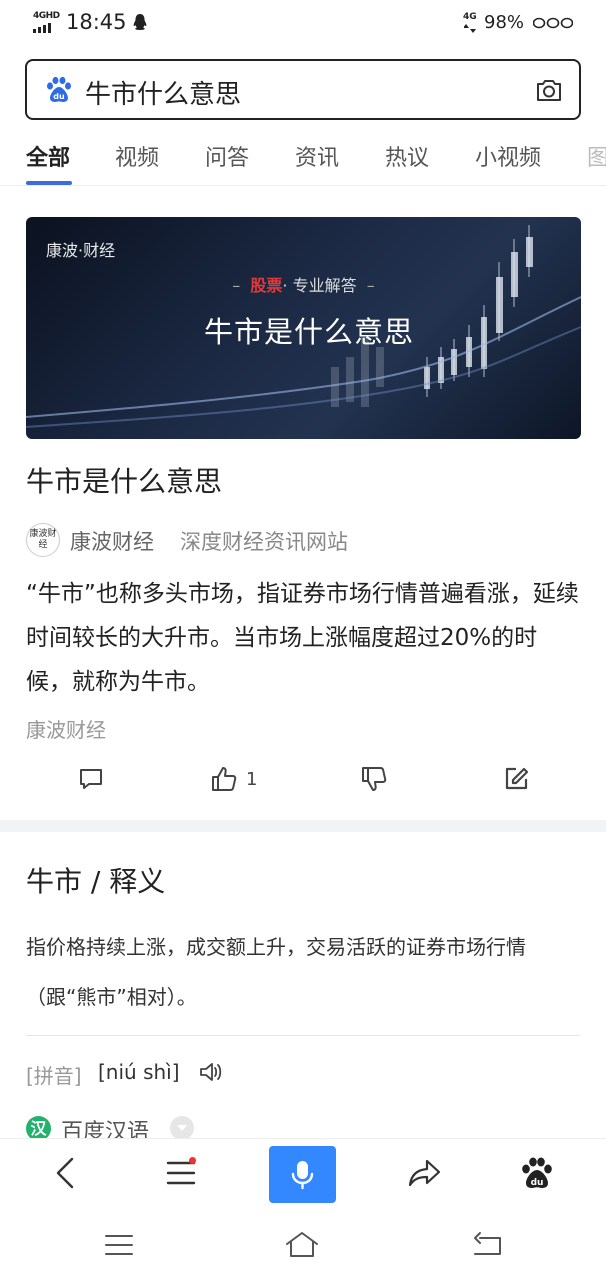  Describe the element at coordinates (303, 285) in the screenshot. I see `banner-subtitle: – 股票· 专业解答 –` at that location.